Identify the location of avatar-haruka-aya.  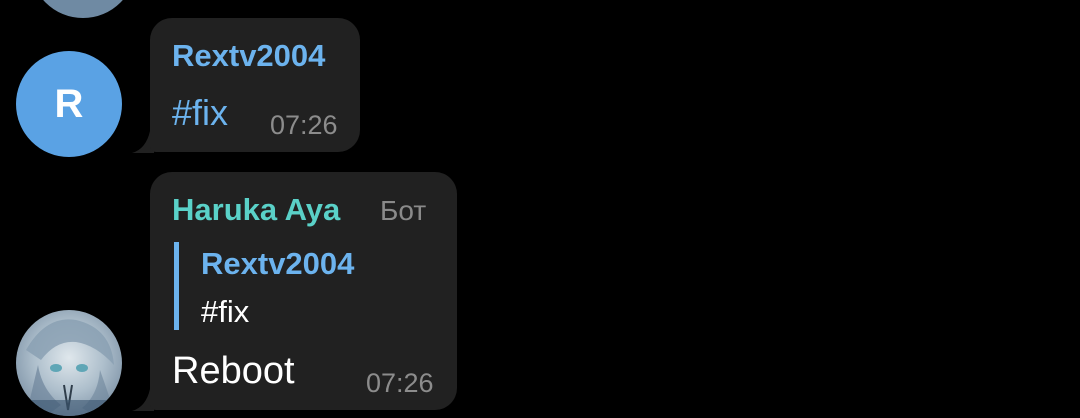
(69, 363).